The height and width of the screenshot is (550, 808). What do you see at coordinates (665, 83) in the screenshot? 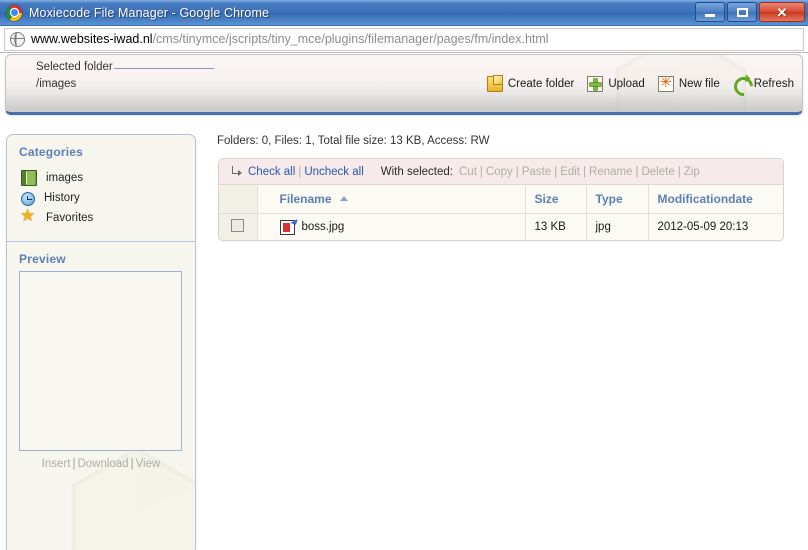
I see `new-file-icon` at bounding box center [665, 83].